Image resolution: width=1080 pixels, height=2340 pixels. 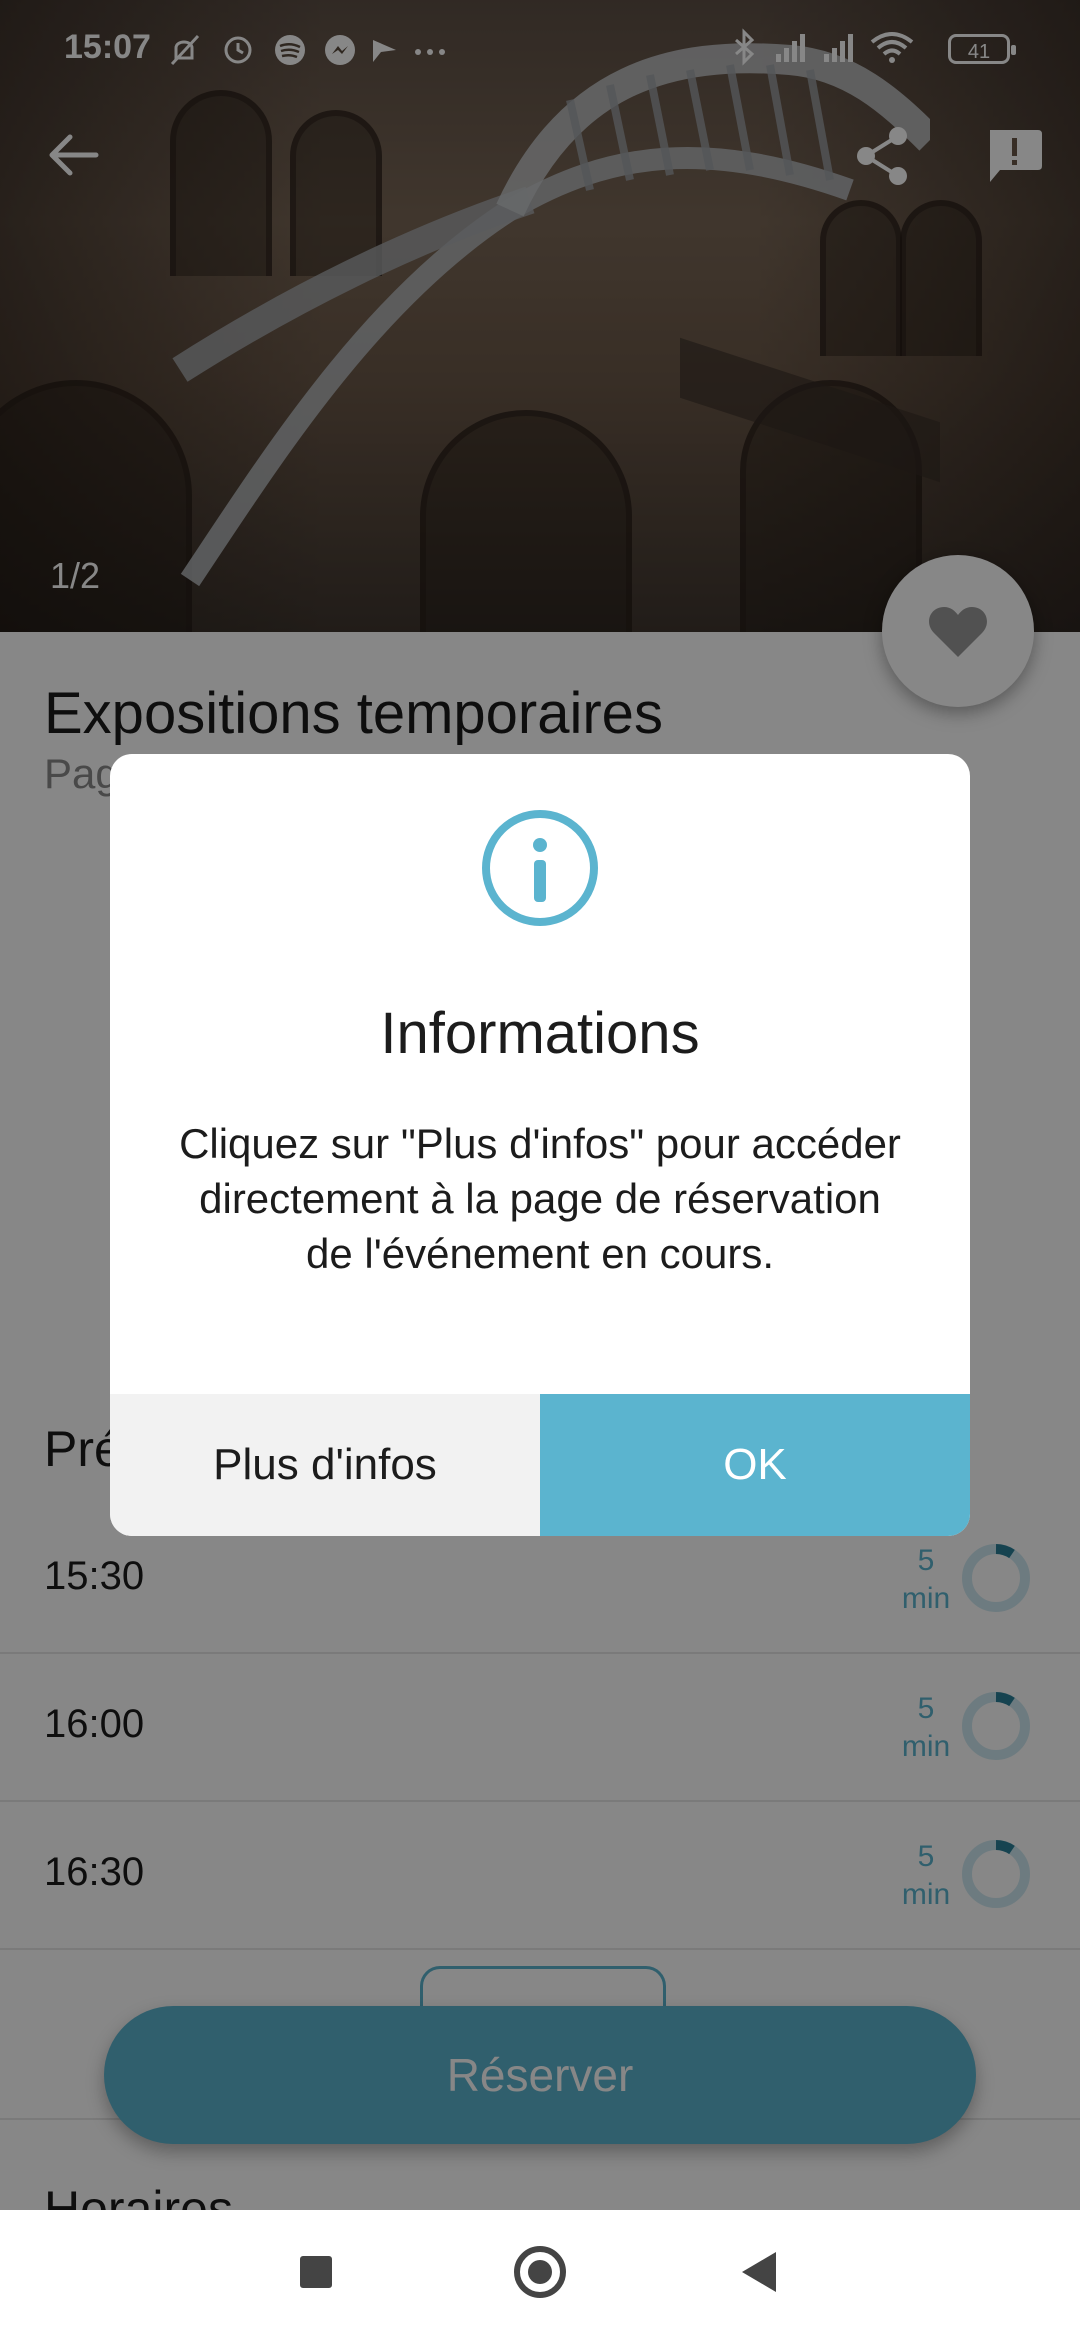 I want to click on ok-button: OK, so click(x=755, y=1465).